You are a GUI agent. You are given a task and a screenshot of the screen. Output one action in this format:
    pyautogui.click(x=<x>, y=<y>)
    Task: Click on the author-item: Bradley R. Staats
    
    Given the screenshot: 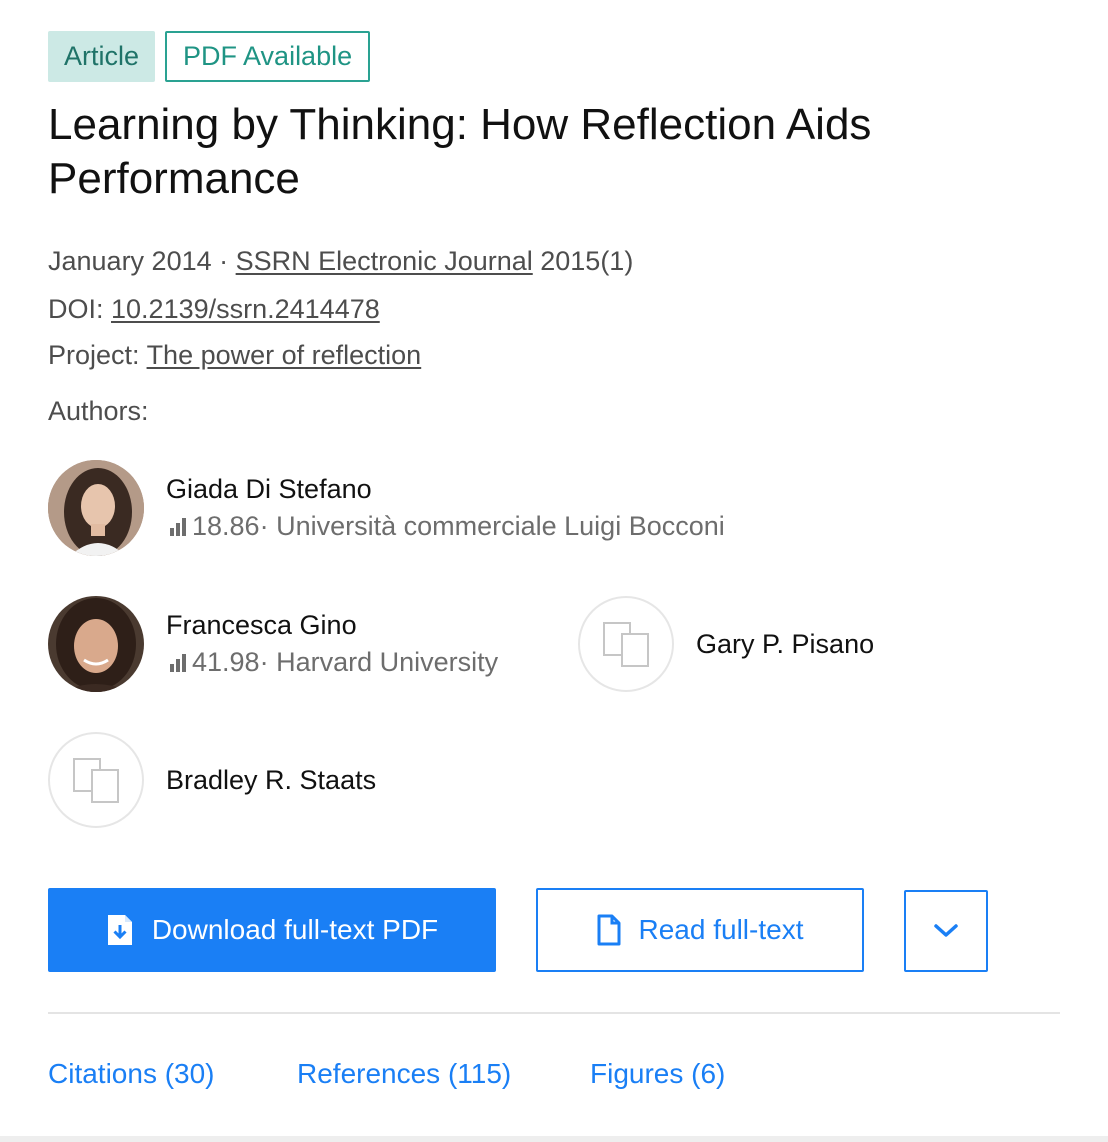 What is the action you would take?
    pyautogui.click(x=212, y=780)
    